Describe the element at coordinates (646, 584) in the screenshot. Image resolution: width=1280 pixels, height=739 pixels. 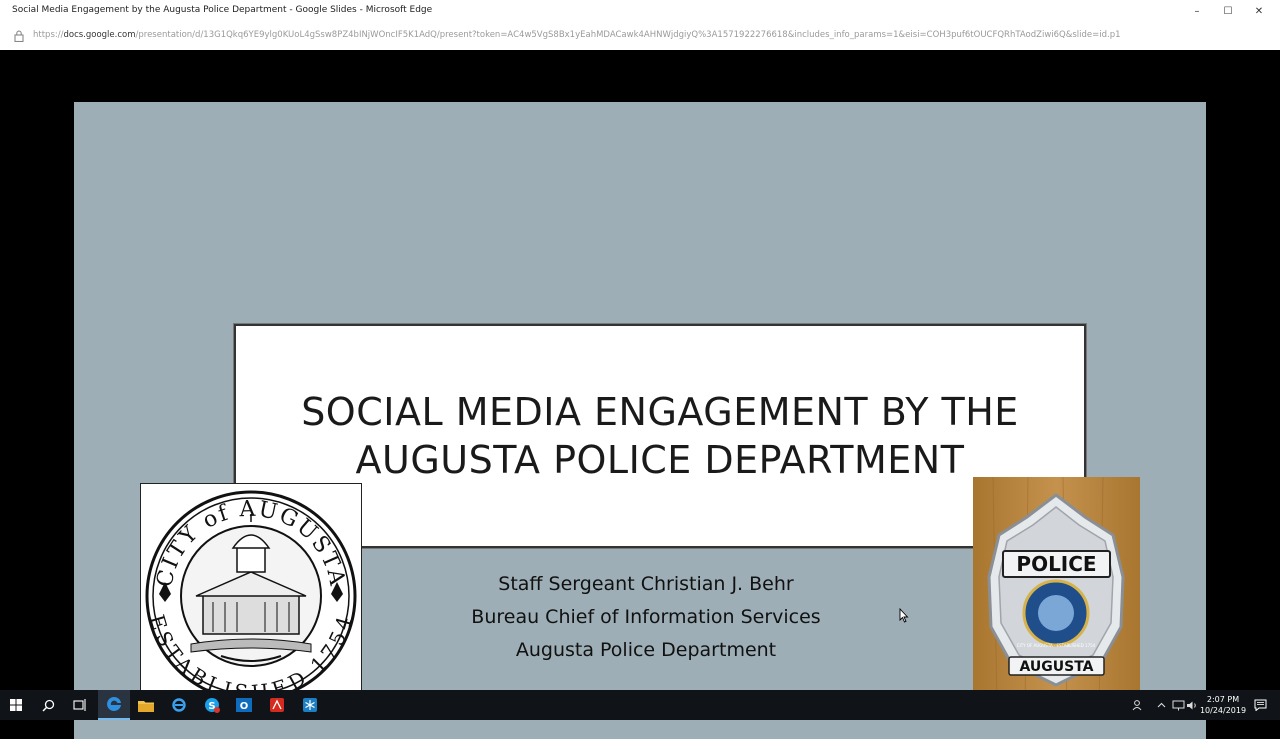
I see `presenter-name: Staff Sergeant Christian J. Behr` at that location.